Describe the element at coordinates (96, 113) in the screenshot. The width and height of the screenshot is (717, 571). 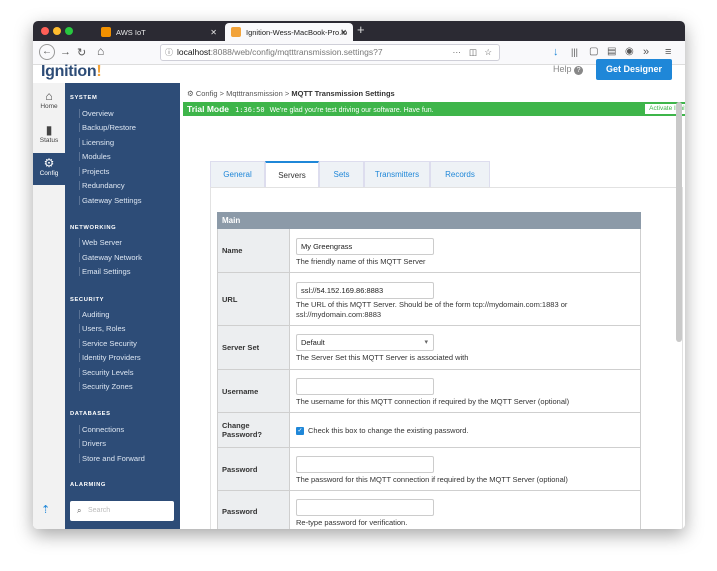
I see `sidebar-item-overview: Overview` at that location.